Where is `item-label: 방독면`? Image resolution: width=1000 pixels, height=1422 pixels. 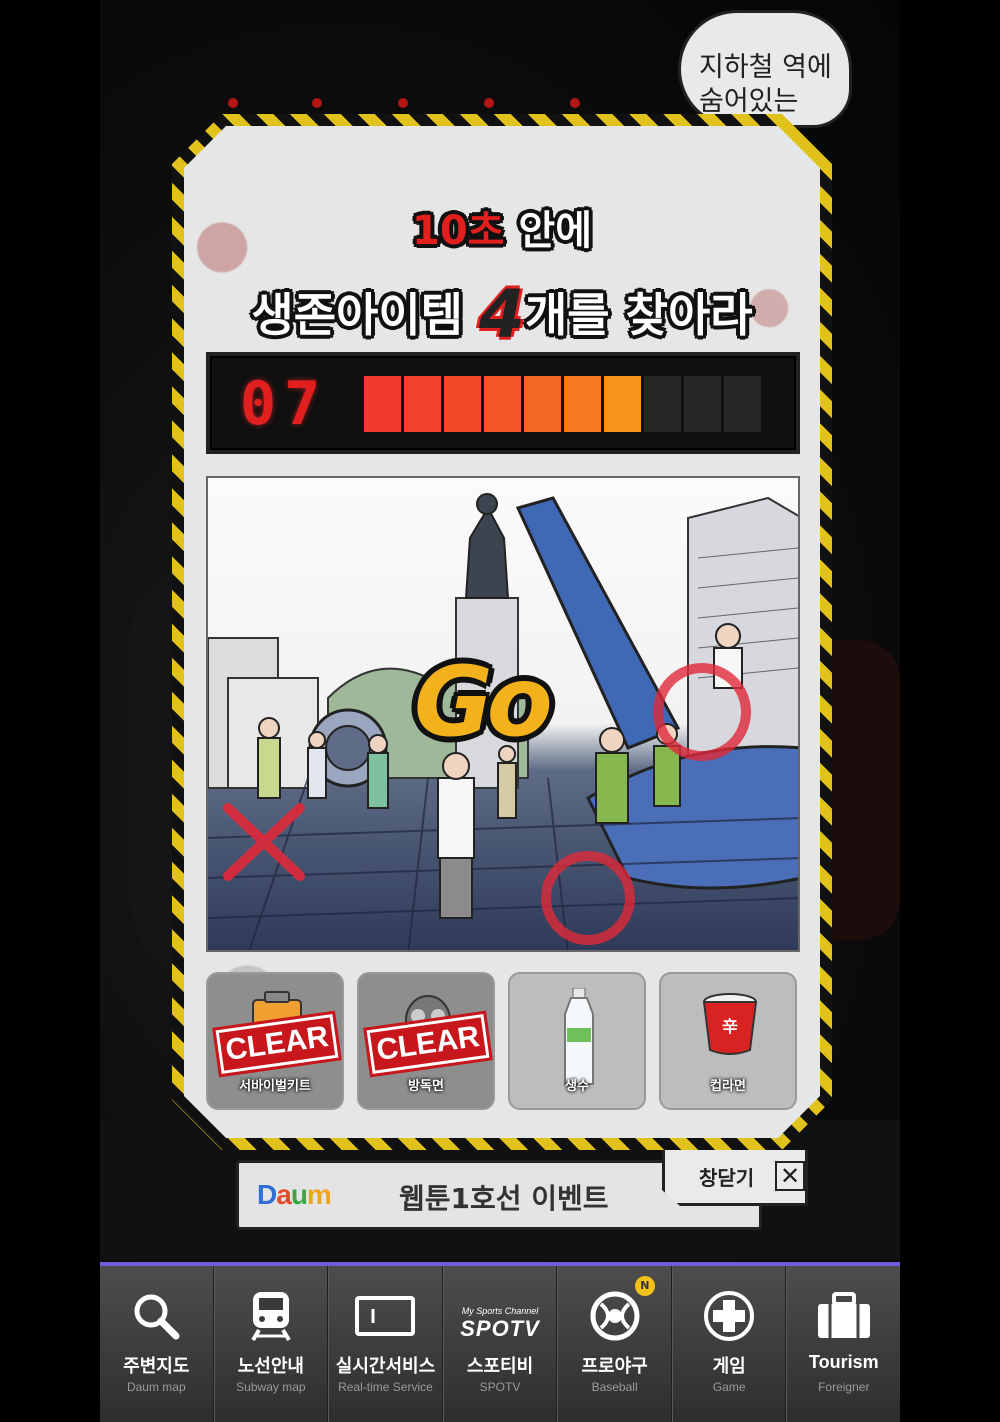 item-label: 방독면 is located at coordinates (426, 1086).